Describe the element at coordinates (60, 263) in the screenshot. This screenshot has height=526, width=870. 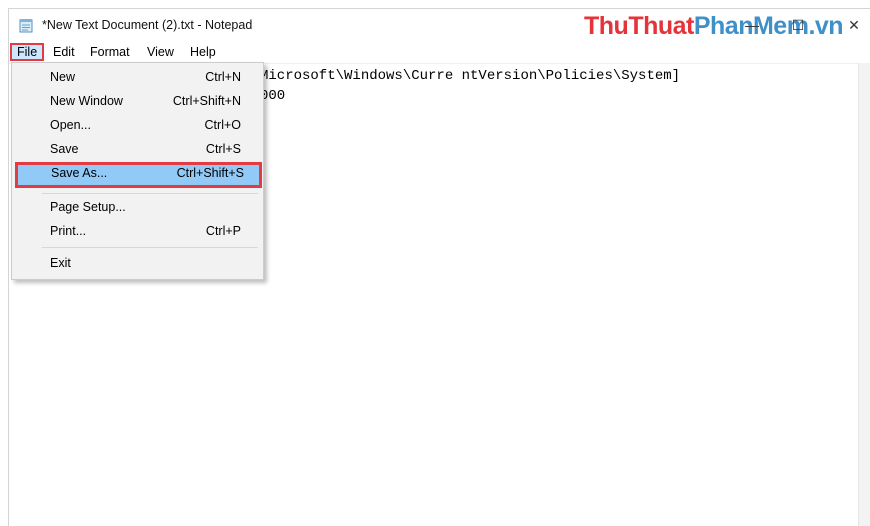
I see `menu-item-label: Exit` at that location.